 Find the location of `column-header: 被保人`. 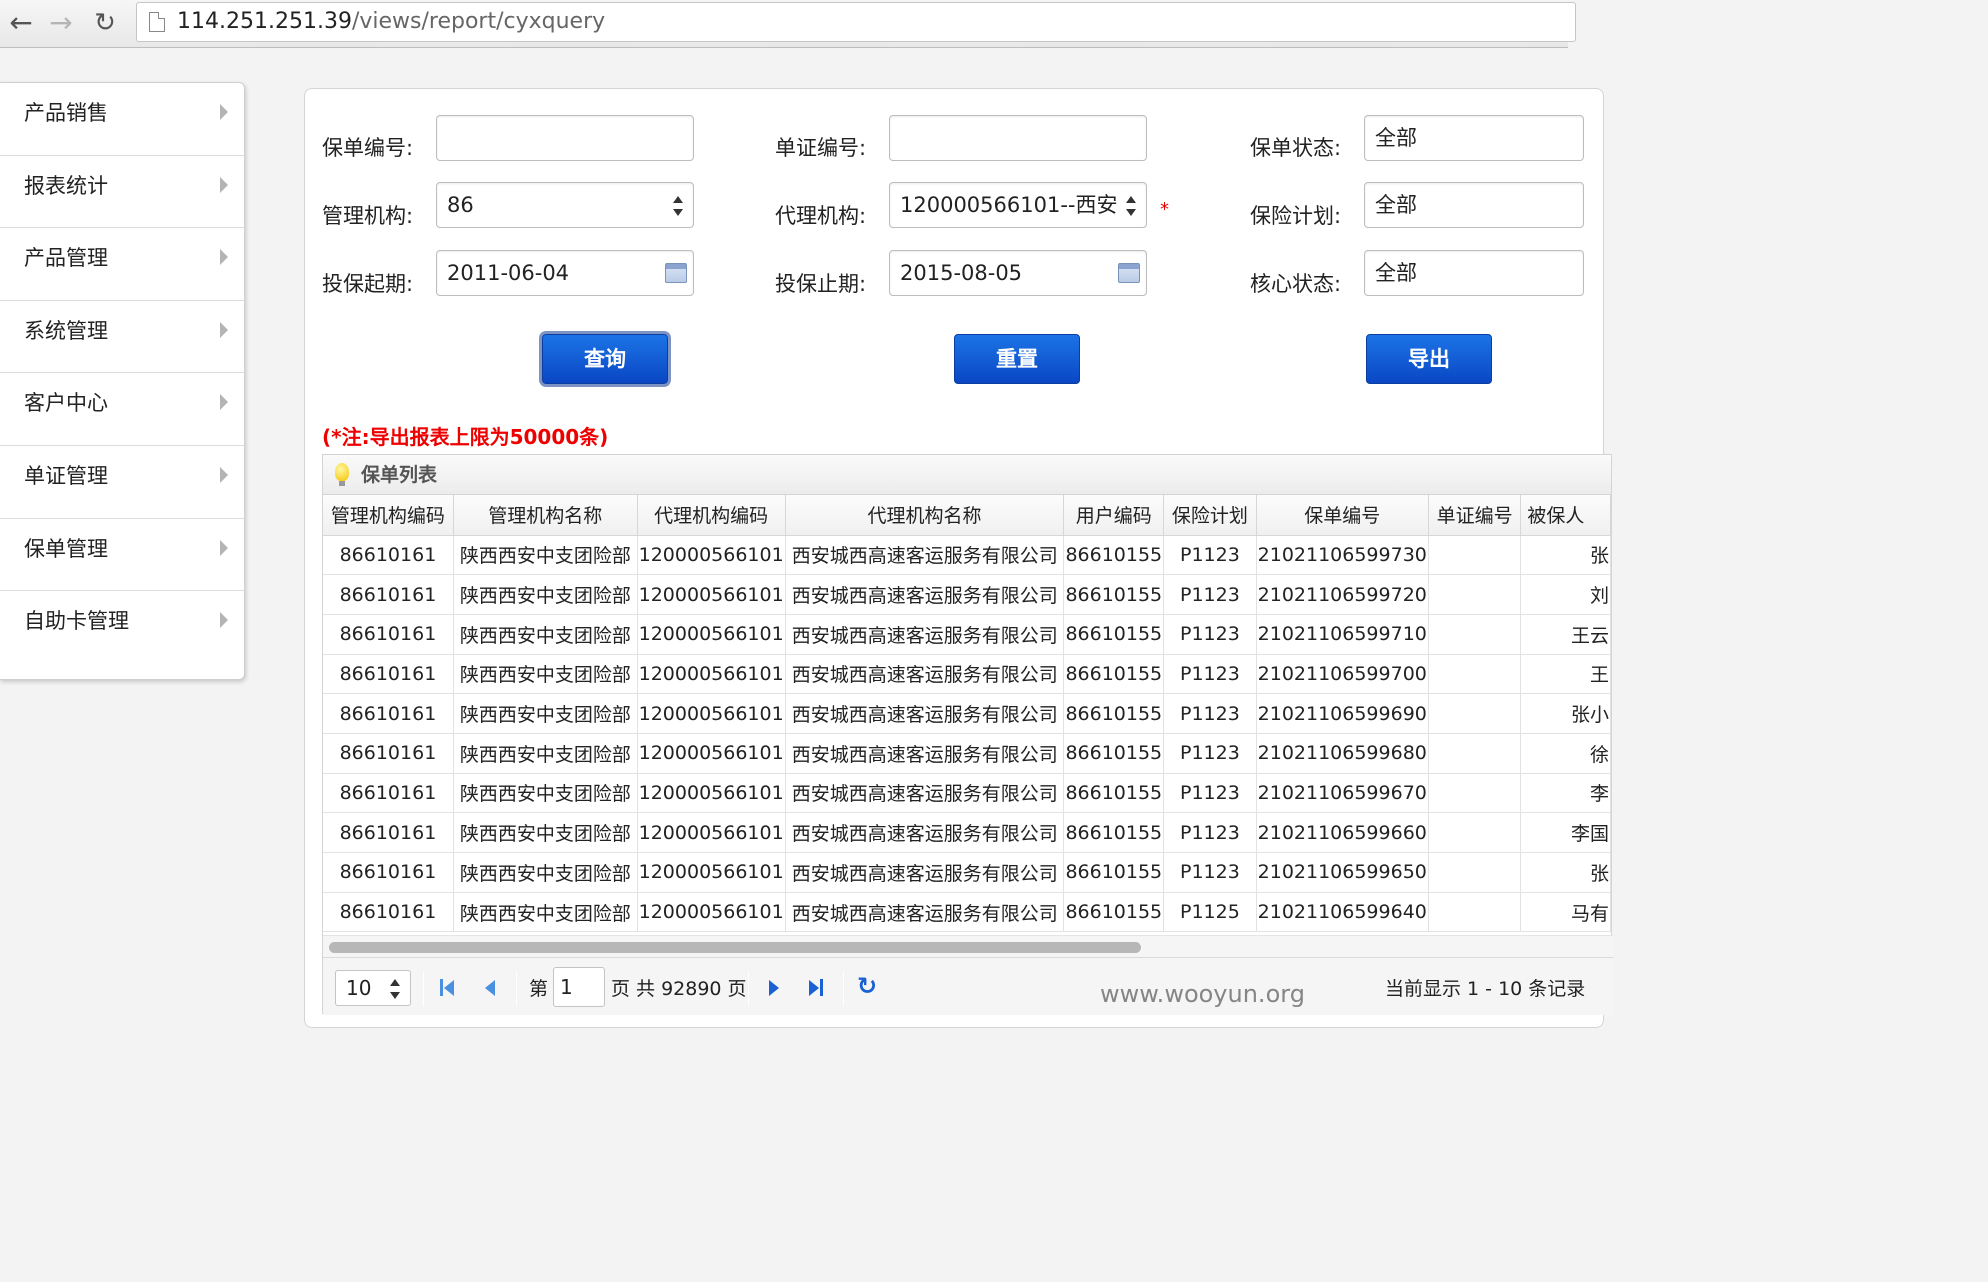

column-header: 被保人 is located at coordinates (1565, 515).